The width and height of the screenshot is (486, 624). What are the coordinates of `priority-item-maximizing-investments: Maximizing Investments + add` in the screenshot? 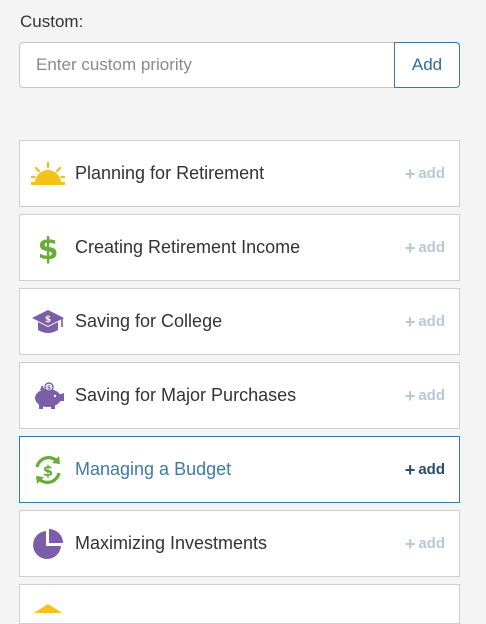 It's located at (239, 543).